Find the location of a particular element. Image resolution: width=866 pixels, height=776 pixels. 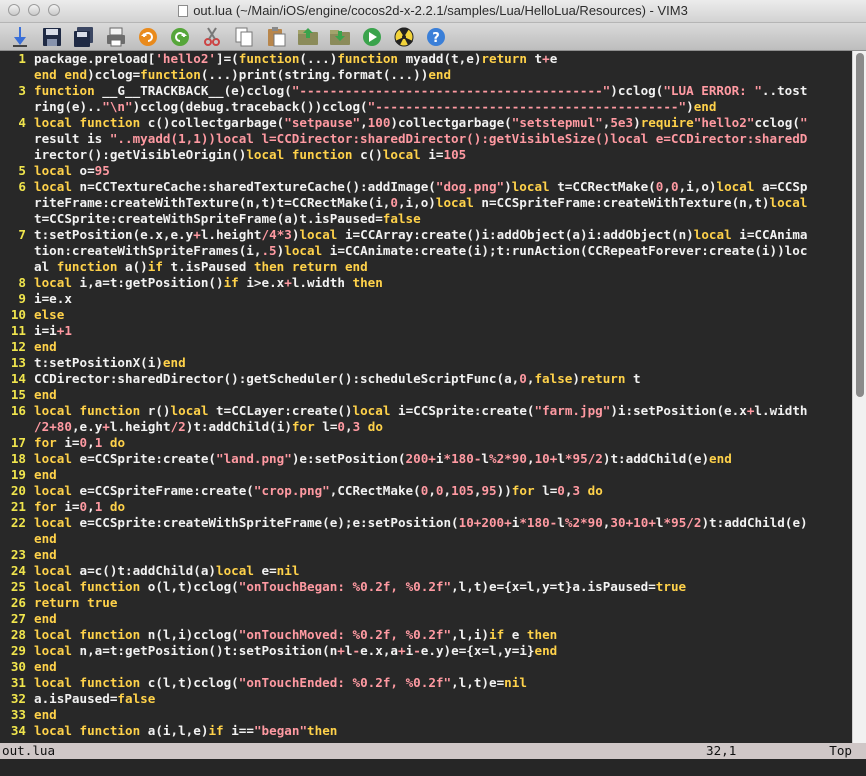

load-session-button is located at coordinates (308, 37).